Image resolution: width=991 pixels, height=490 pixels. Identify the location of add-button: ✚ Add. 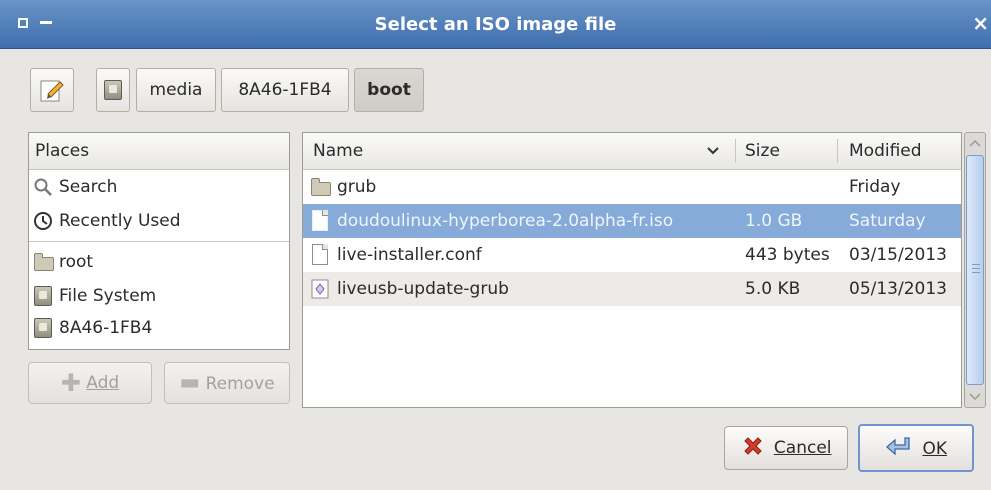
(90, 383).